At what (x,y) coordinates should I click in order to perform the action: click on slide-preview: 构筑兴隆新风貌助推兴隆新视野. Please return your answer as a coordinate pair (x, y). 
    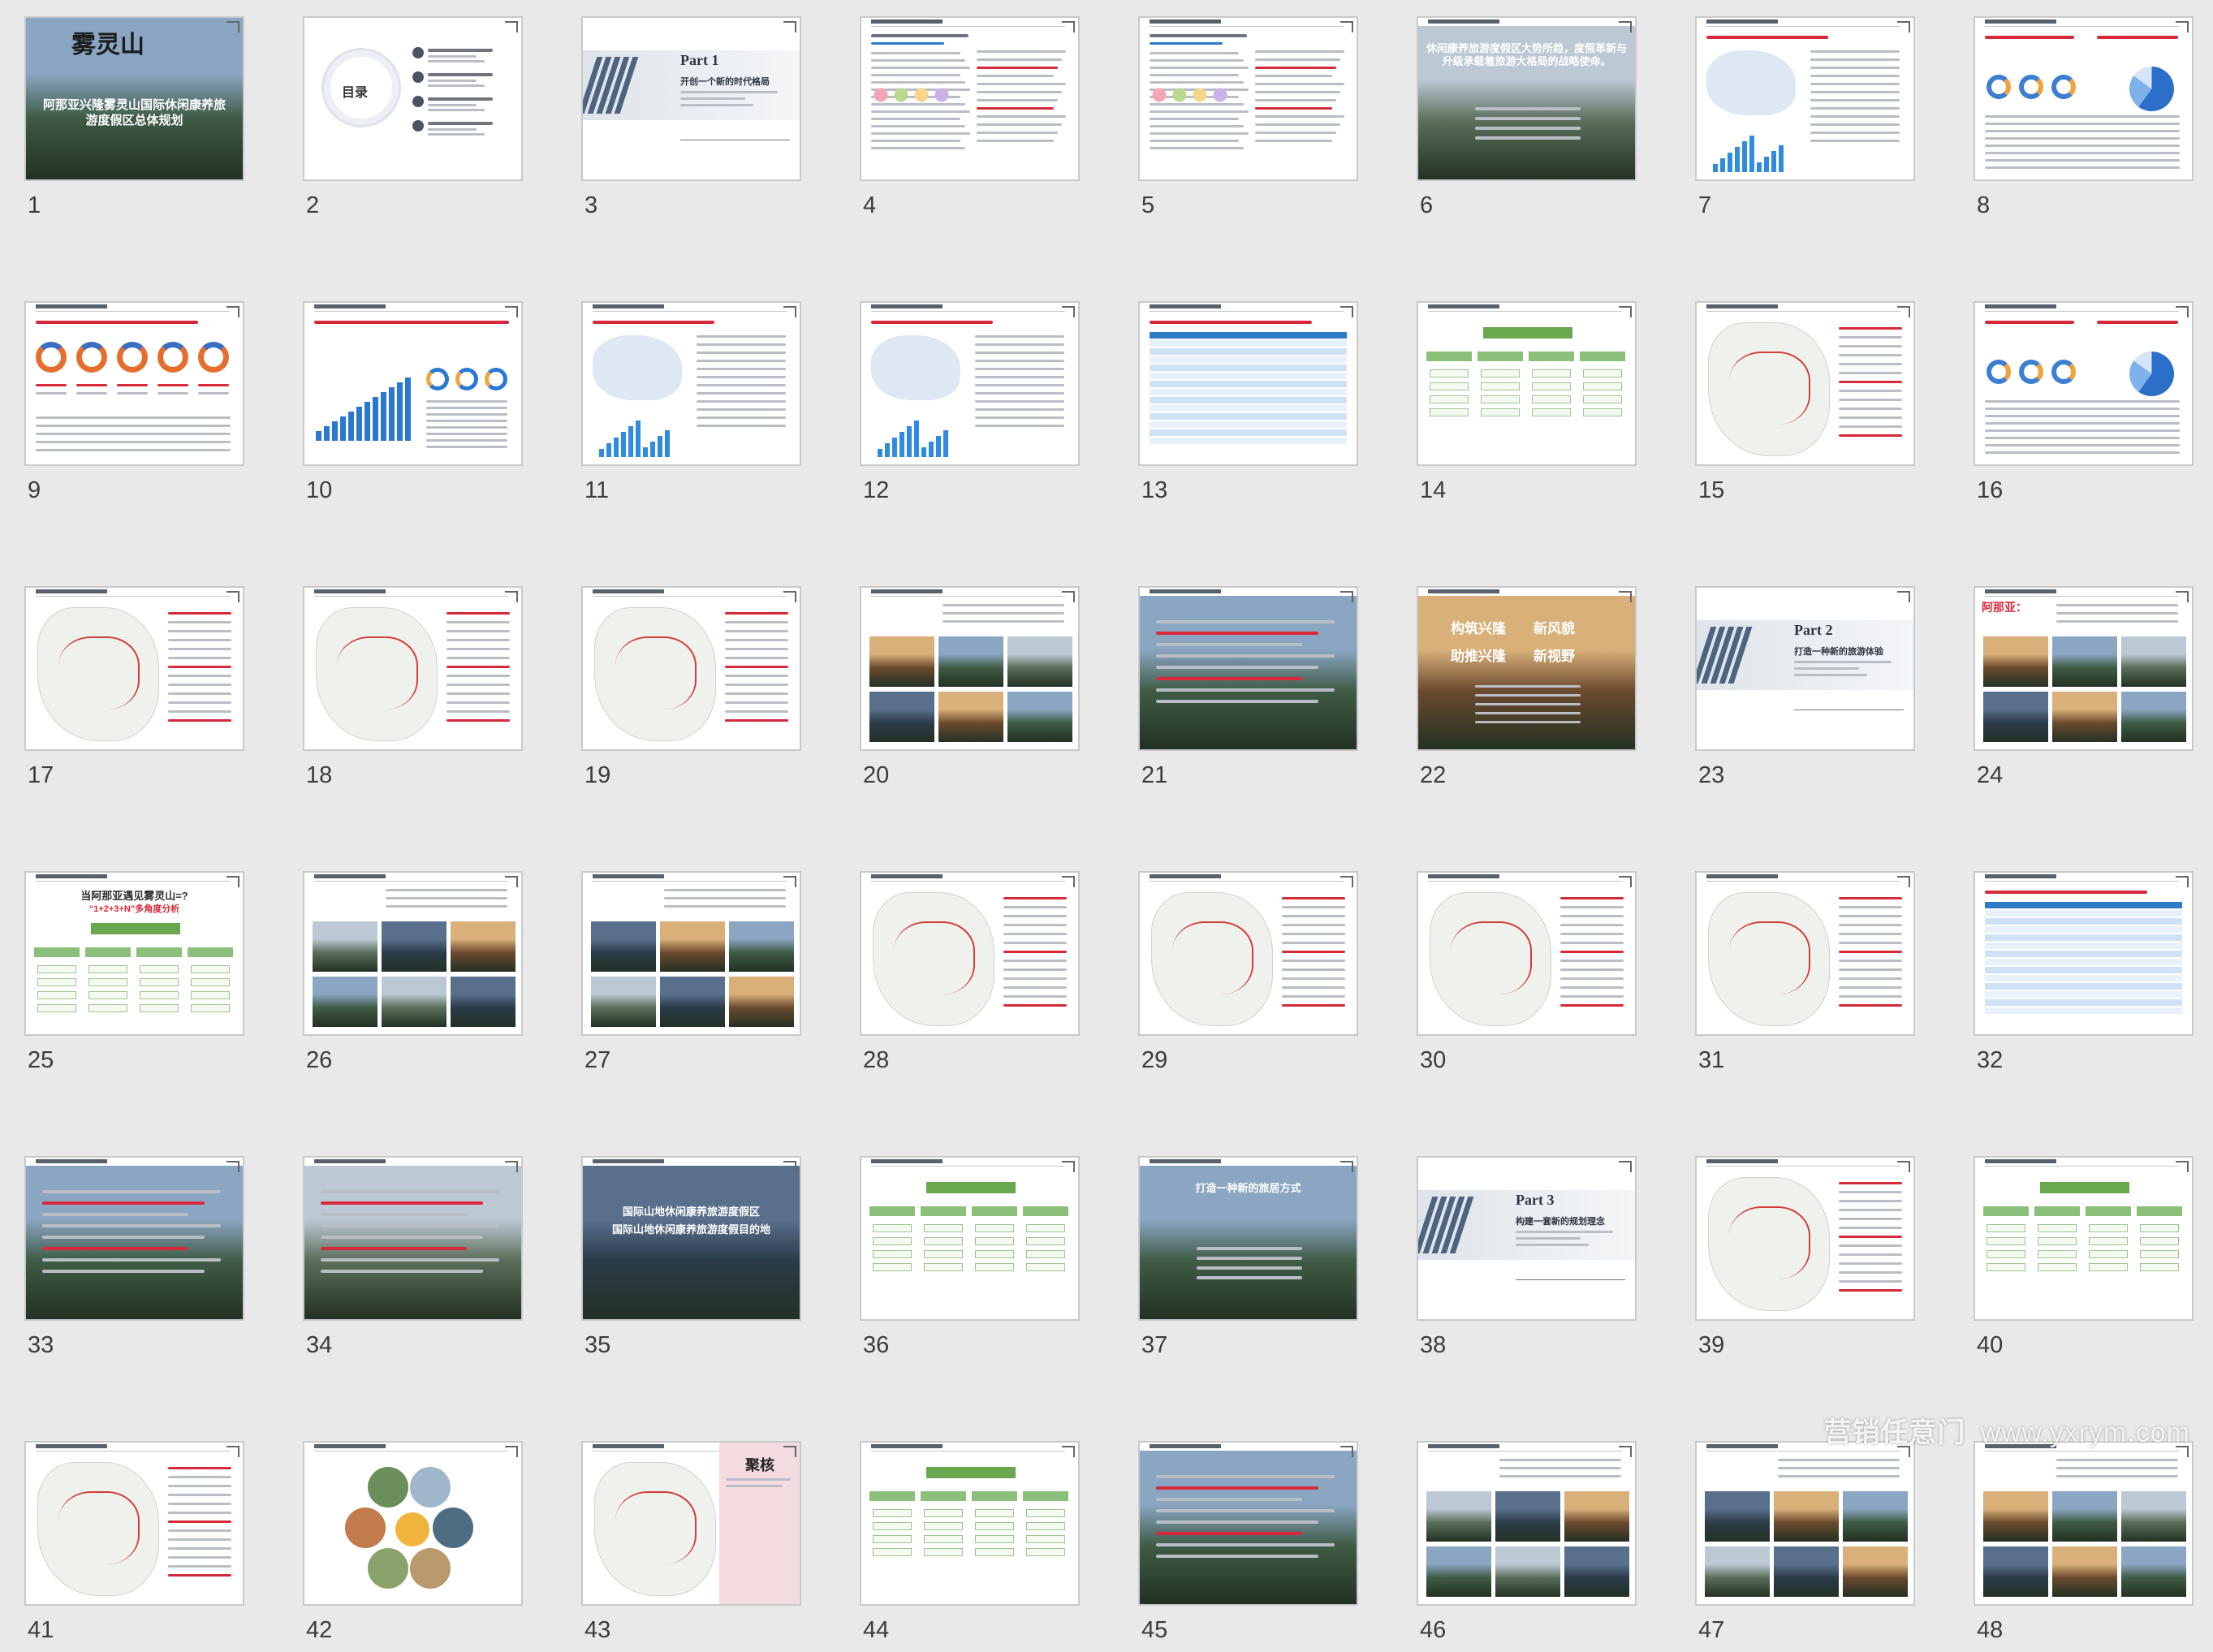
    Looking at the image, I should click on (1527, 668).